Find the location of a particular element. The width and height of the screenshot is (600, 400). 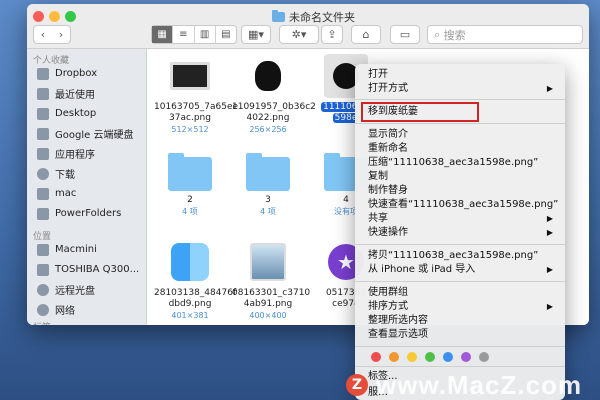

sidebar-item-mac: mac is located at coordinates (56, 193).